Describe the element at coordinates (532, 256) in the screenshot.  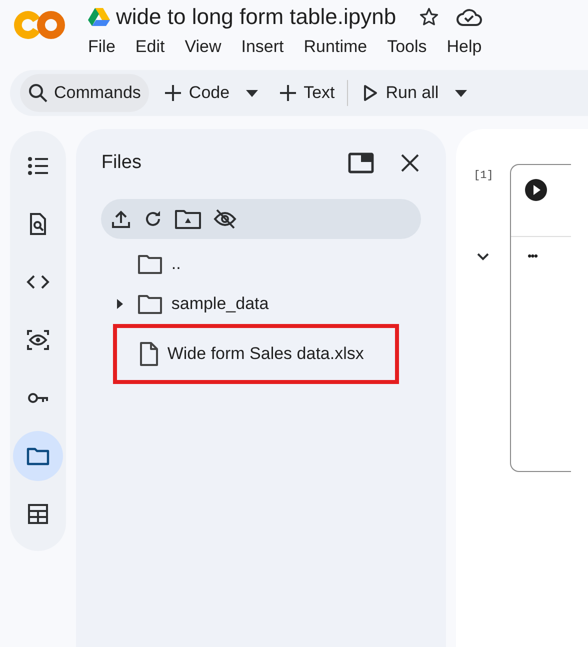
I see `output-menu: •••` at that location.